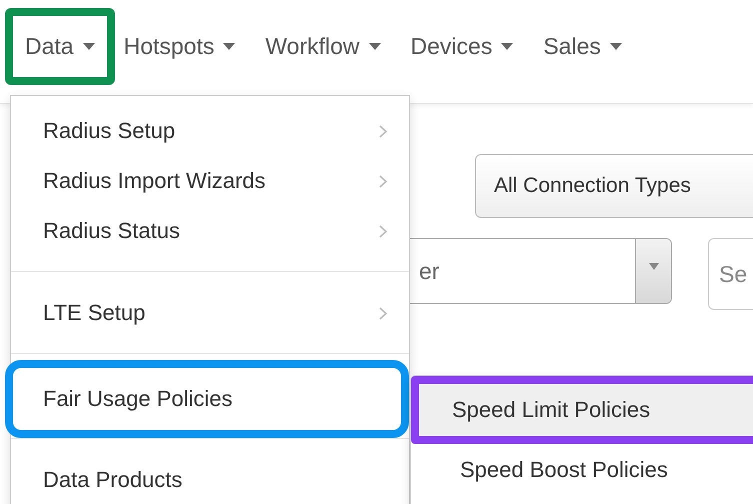 This screenshot has width=753, height=504. What do you see at coordinates (94, 313) in the screenshot?
I see `menu-item-label: LTE Setup` at bounding box center [94, 313].